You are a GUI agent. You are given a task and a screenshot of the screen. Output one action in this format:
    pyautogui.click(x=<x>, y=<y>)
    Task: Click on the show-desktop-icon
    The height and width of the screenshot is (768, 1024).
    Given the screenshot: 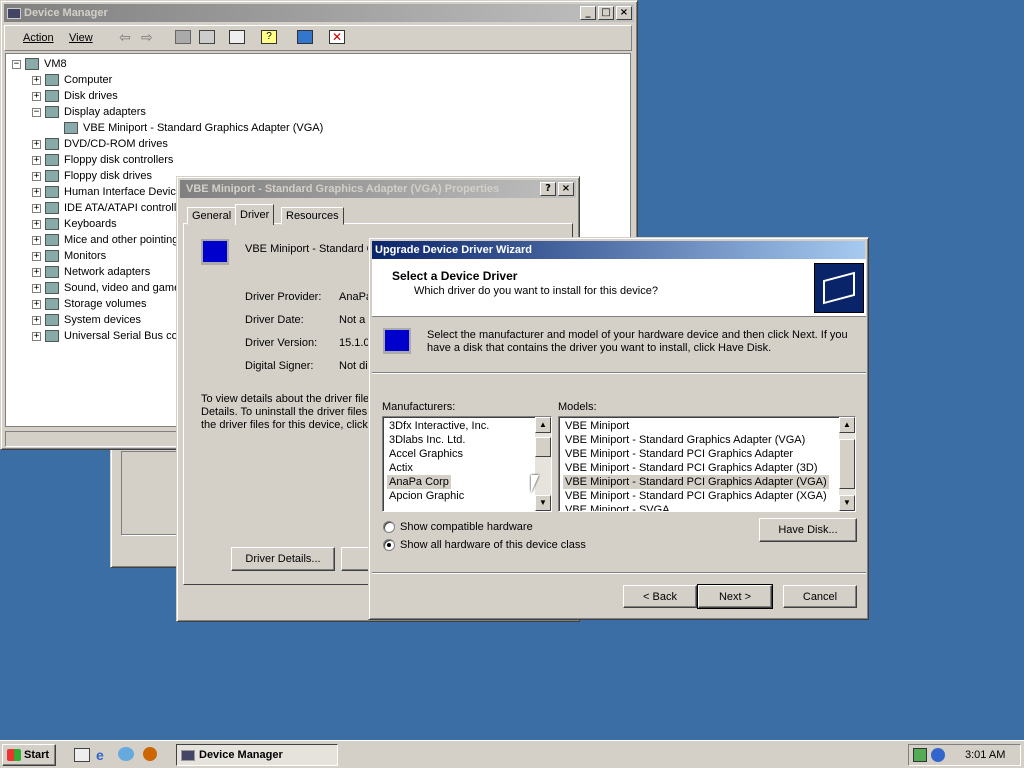 What is the action you would take?
    pyautogui.click(x=82, y=755)
    